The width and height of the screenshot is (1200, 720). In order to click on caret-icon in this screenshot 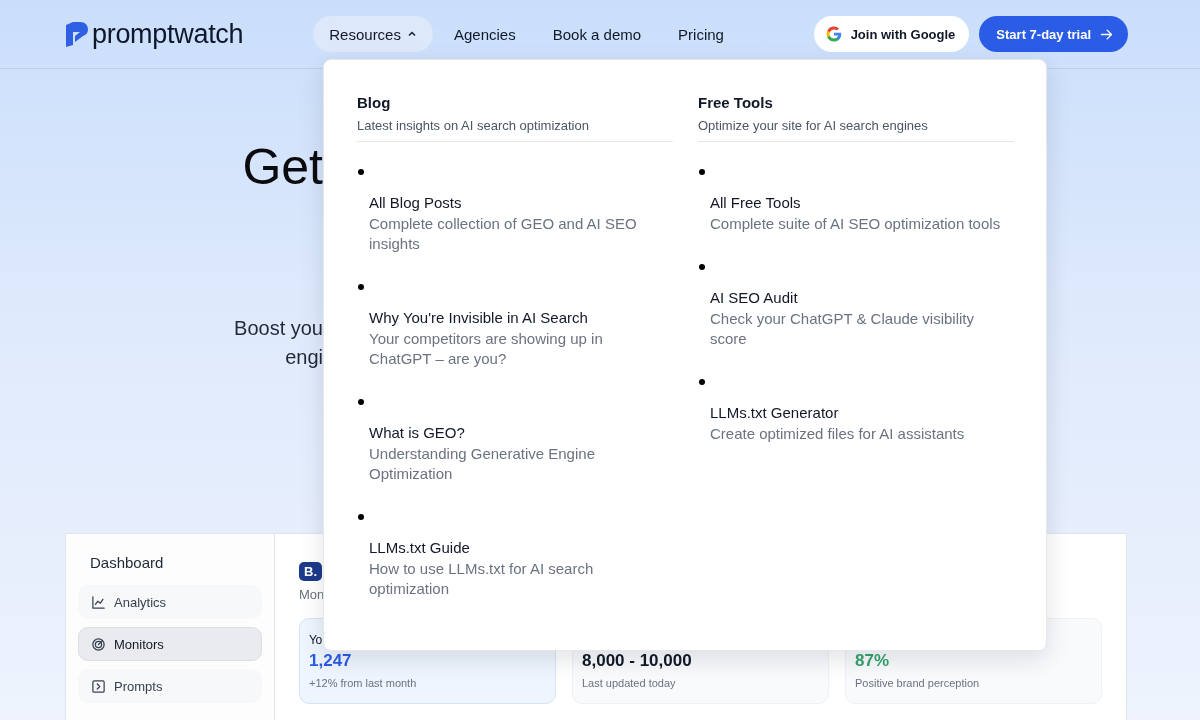, I will do `click(411, 34)`.